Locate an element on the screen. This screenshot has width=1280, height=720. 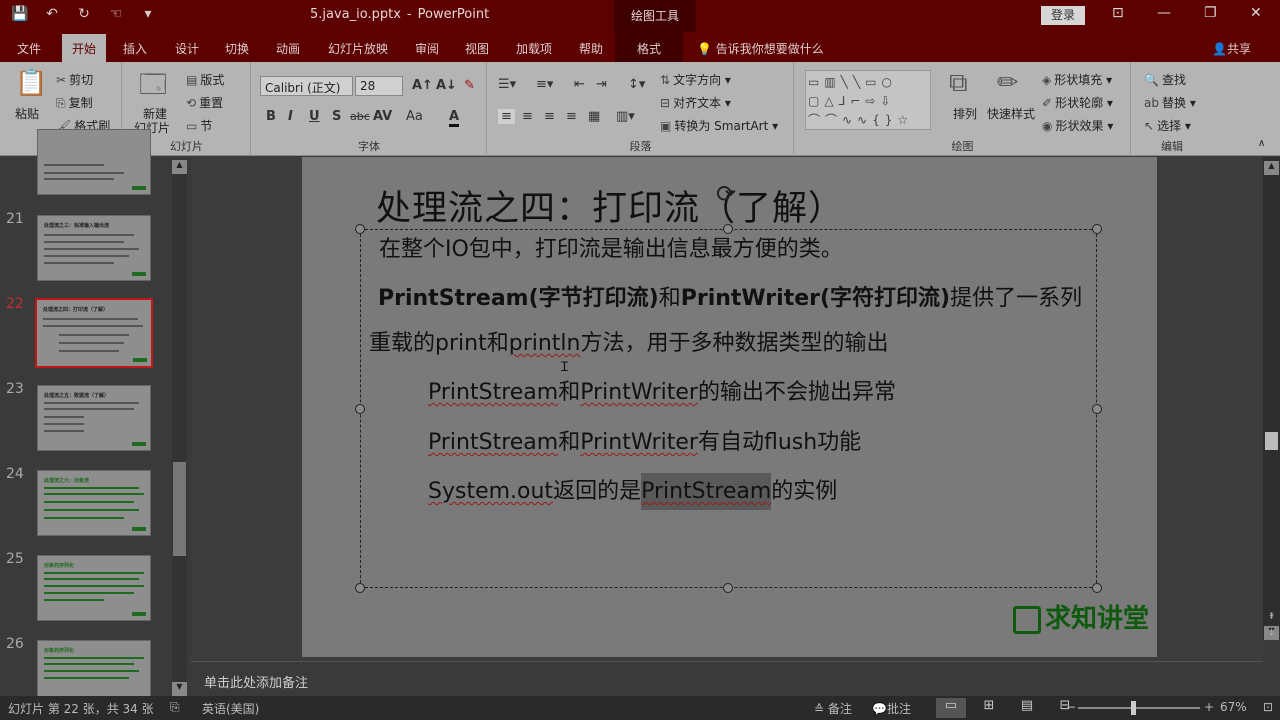
shape-outline-button: ✐ 形状轮廓 ▾ is located at coordinates (1077, 102).